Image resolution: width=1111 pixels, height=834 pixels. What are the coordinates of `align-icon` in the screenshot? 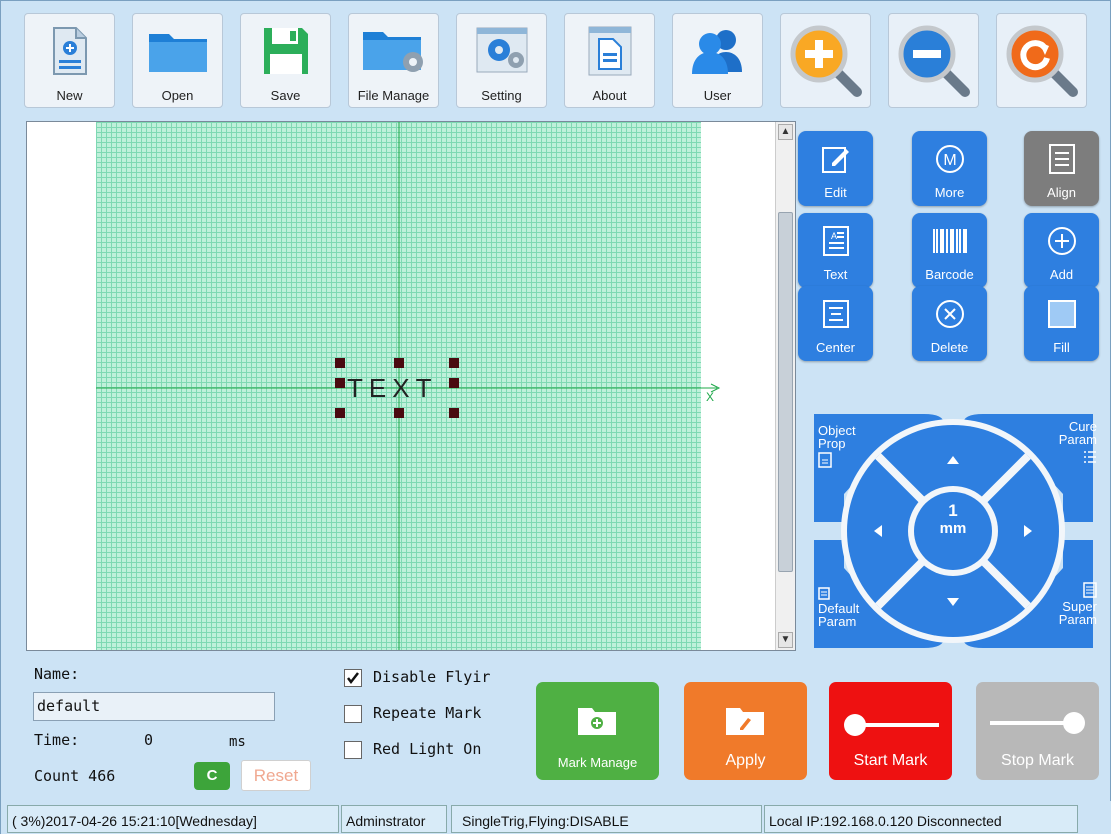 It's located at (1061, 159).